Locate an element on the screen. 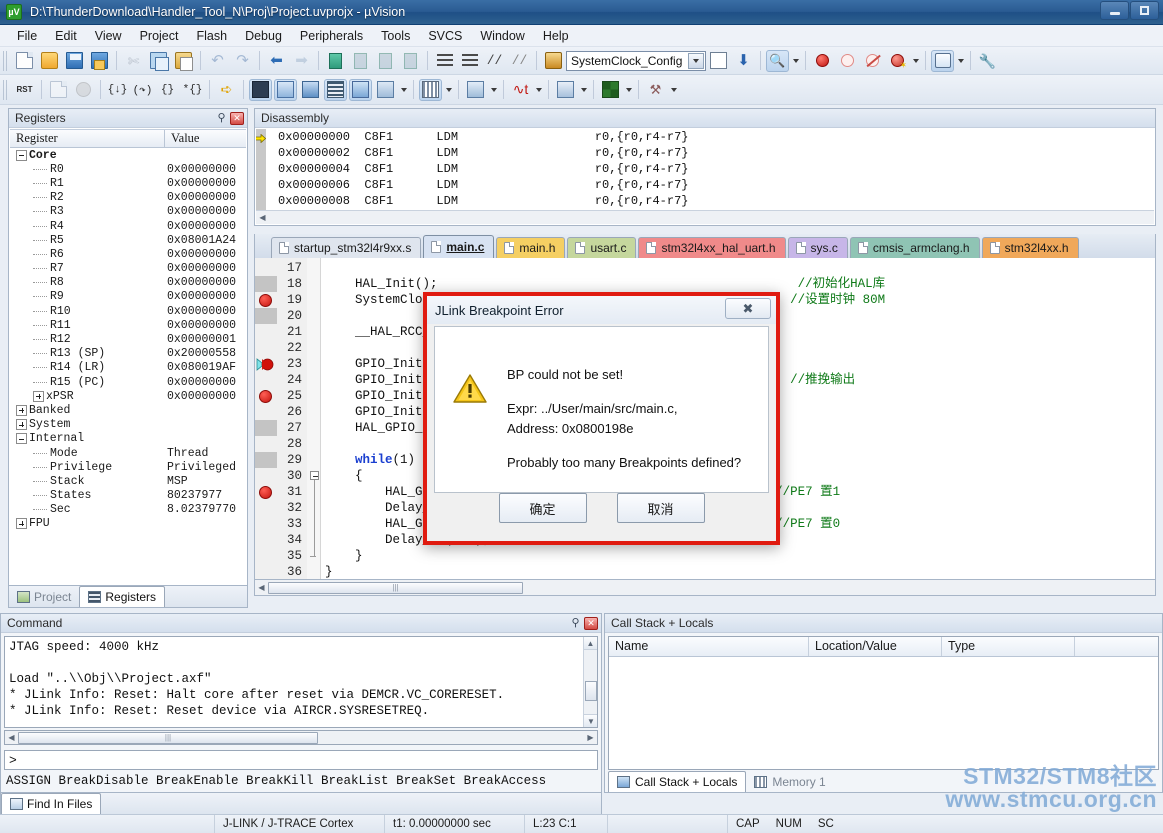  call-stack-icon is located at coordinates (360, 89).